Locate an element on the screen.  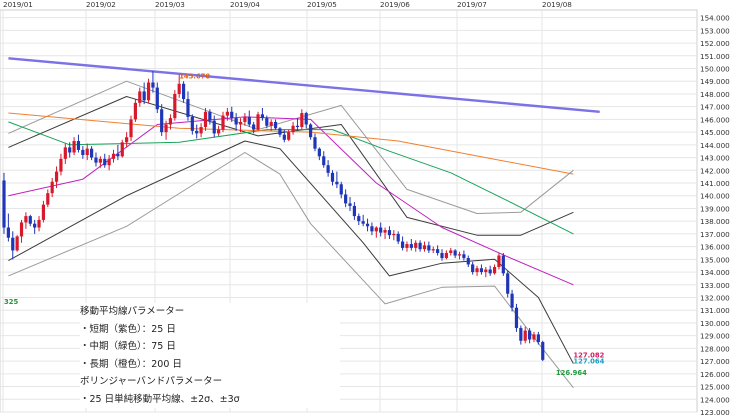
x-tick-label: 2019/06 is located at coordinates (395, 4).